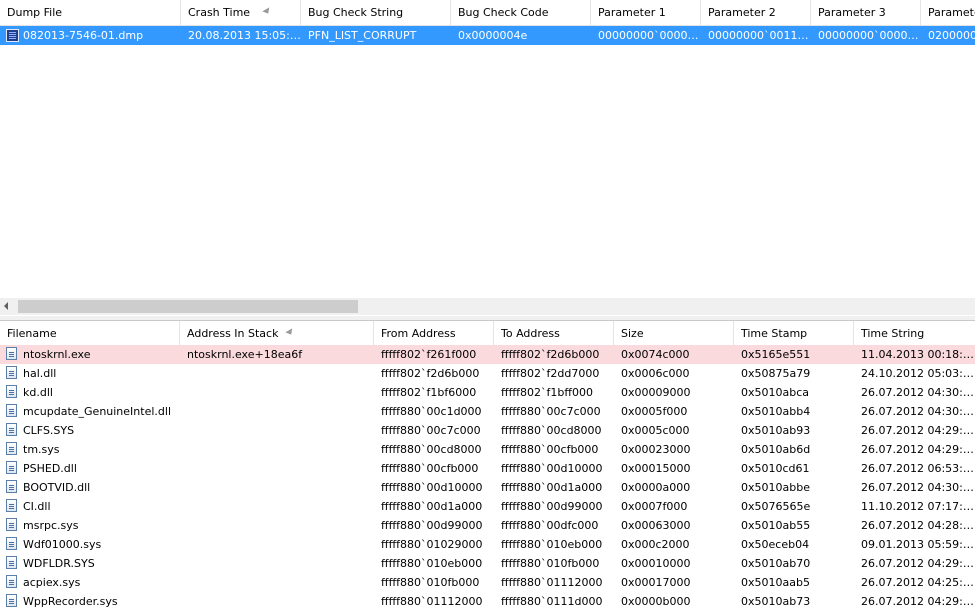  What do you see at coordinates (430, 468) in the screenshot?
I see `cell-from-address: fffff880`00cfb000` at bounding box center [430, 468].